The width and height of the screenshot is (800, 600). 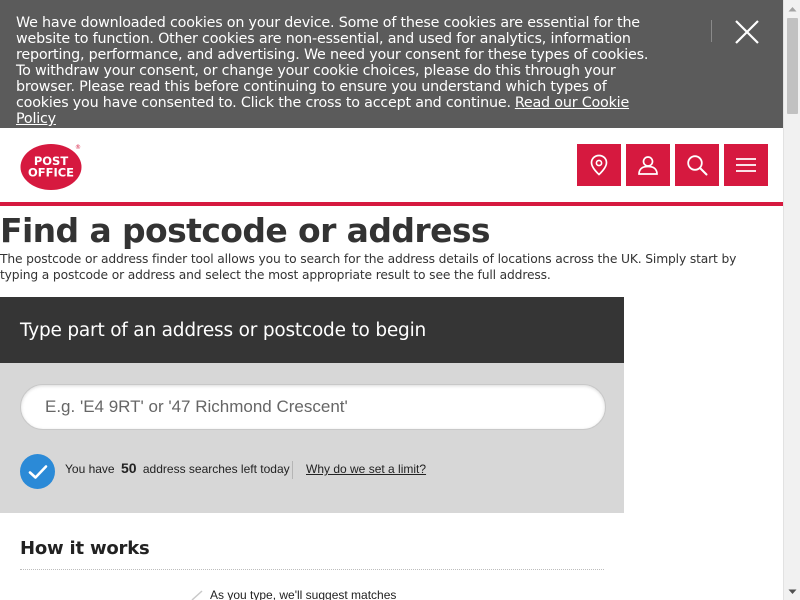 I want to click on site-search-button, so click(x=697, y=165).